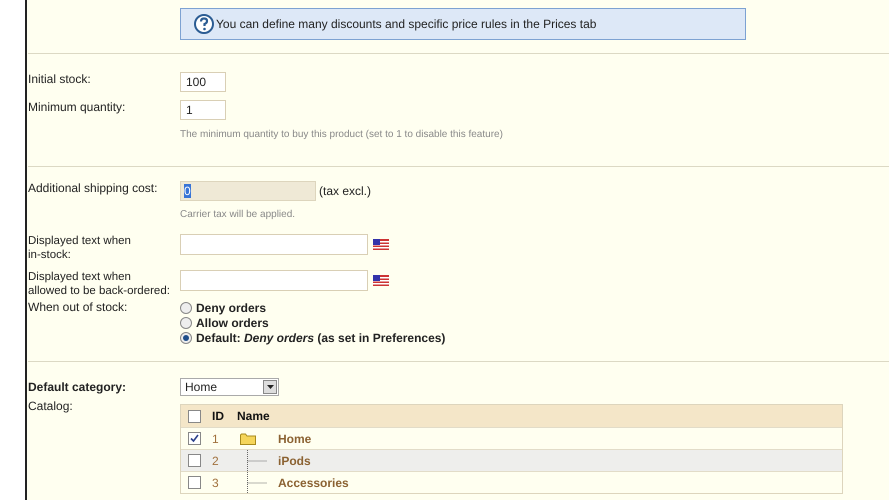 This screenshot has height=500, width=889. I want to click on field-label: Minimum quantity:, so click(77, 108).